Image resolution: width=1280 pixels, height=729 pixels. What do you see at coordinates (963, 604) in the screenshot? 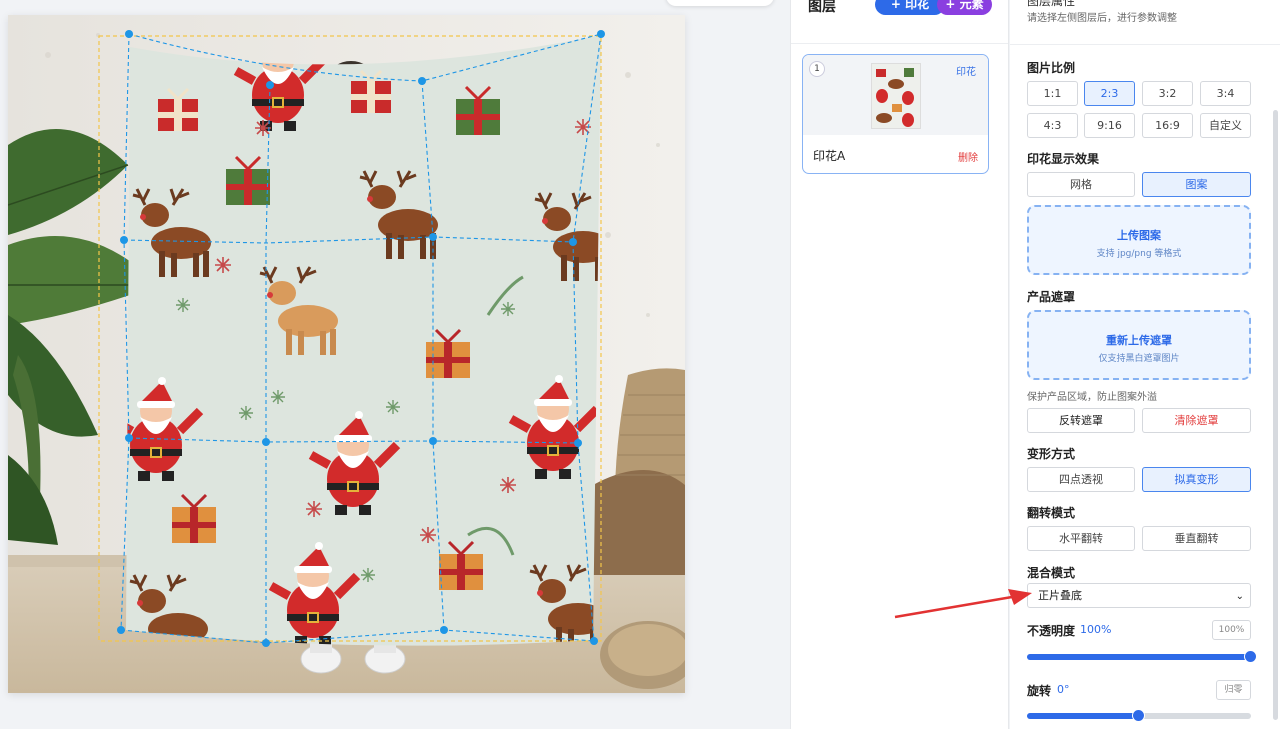
I see `annotation-arrow-icon` at bounding box center [963, 604].